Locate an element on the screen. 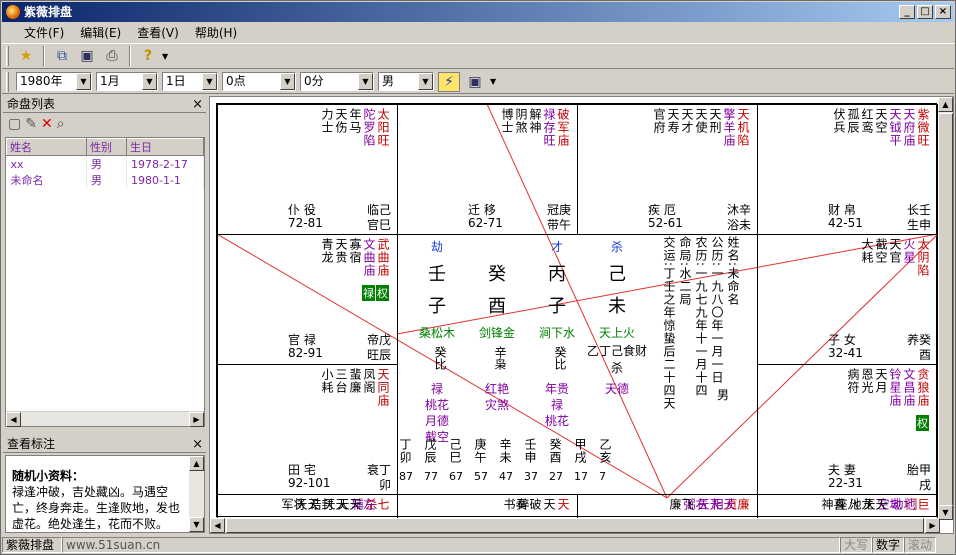  birth-info: 姓名:未命名 is located at coordinates (733, 271).